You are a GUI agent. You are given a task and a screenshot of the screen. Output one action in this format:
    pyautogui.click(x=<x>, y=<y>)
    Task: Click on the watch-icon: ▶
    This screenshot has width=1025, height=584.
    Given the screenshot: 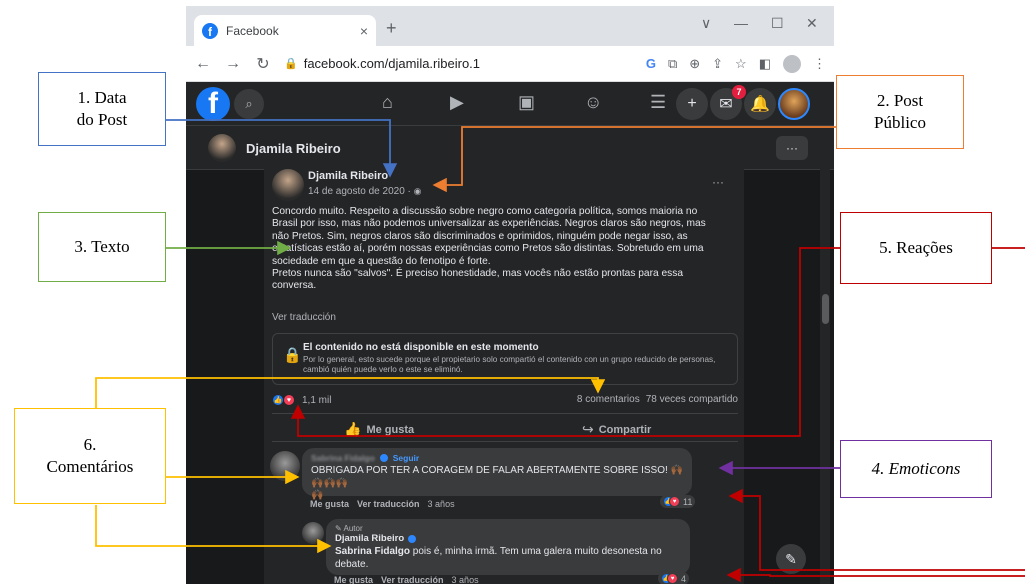 What is the action you would take?
    pyautogui.click(x=457, y=102)
    